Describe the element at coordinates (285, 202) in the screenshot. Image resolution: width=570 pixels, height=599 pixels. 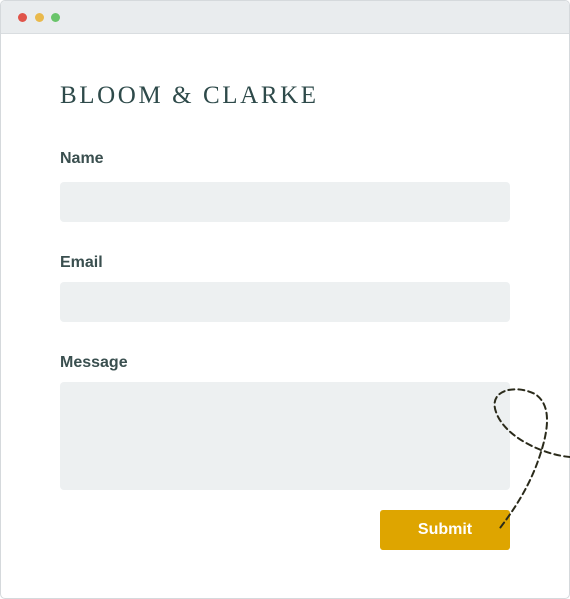
I see `name-input` at that location.